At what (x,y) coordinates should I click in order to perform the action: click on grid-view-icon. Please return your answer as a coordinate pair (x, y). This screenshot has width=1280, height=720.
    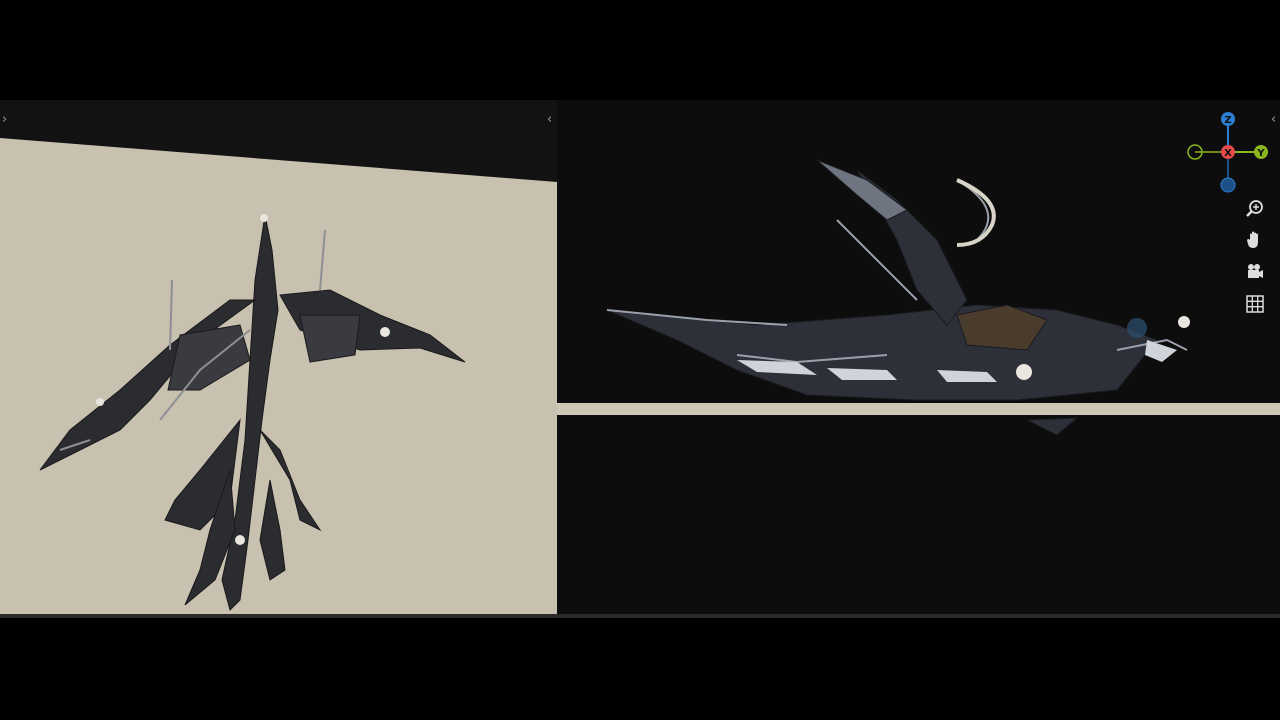
    Looking at the image, I should click on (1255, 304).